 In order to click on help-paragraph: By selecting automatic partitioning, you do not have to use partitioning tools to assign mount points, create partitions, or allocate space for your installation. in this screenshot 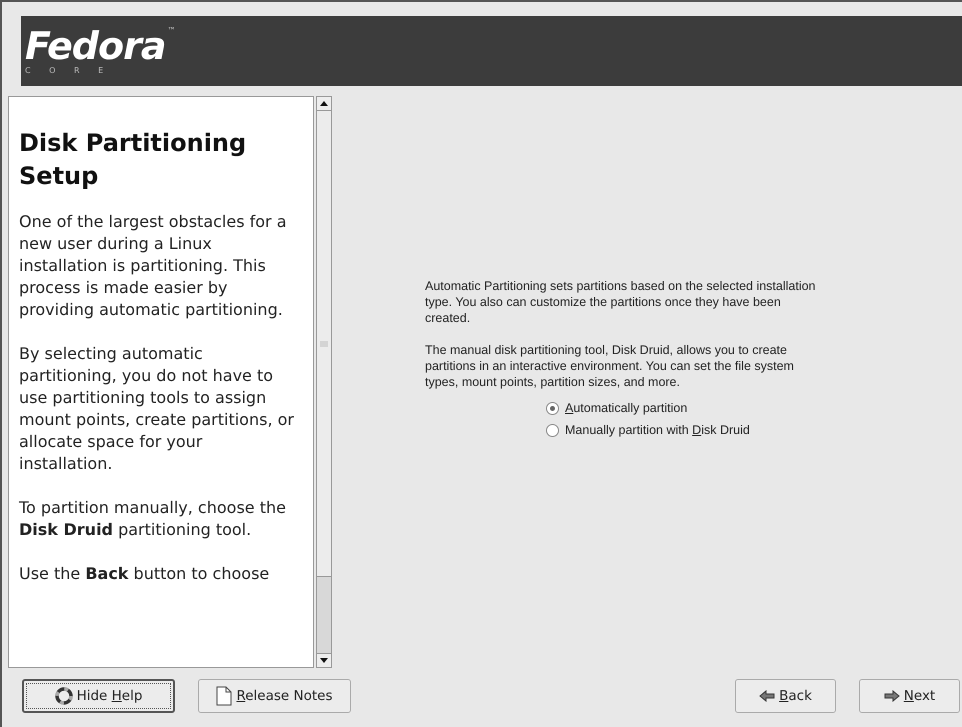, I will do `click(157, 409)`.